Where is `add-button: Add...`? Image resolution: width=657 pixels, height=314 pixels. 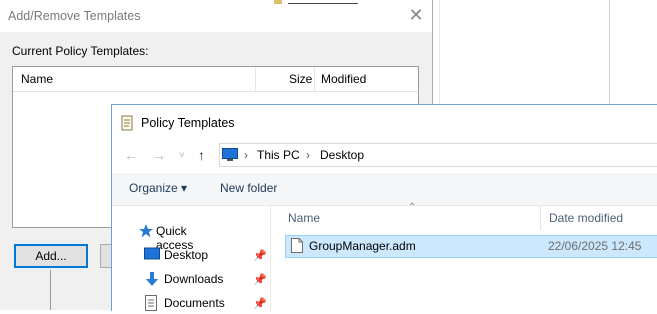
add-button: Add... is located at coordinates (51, 256).